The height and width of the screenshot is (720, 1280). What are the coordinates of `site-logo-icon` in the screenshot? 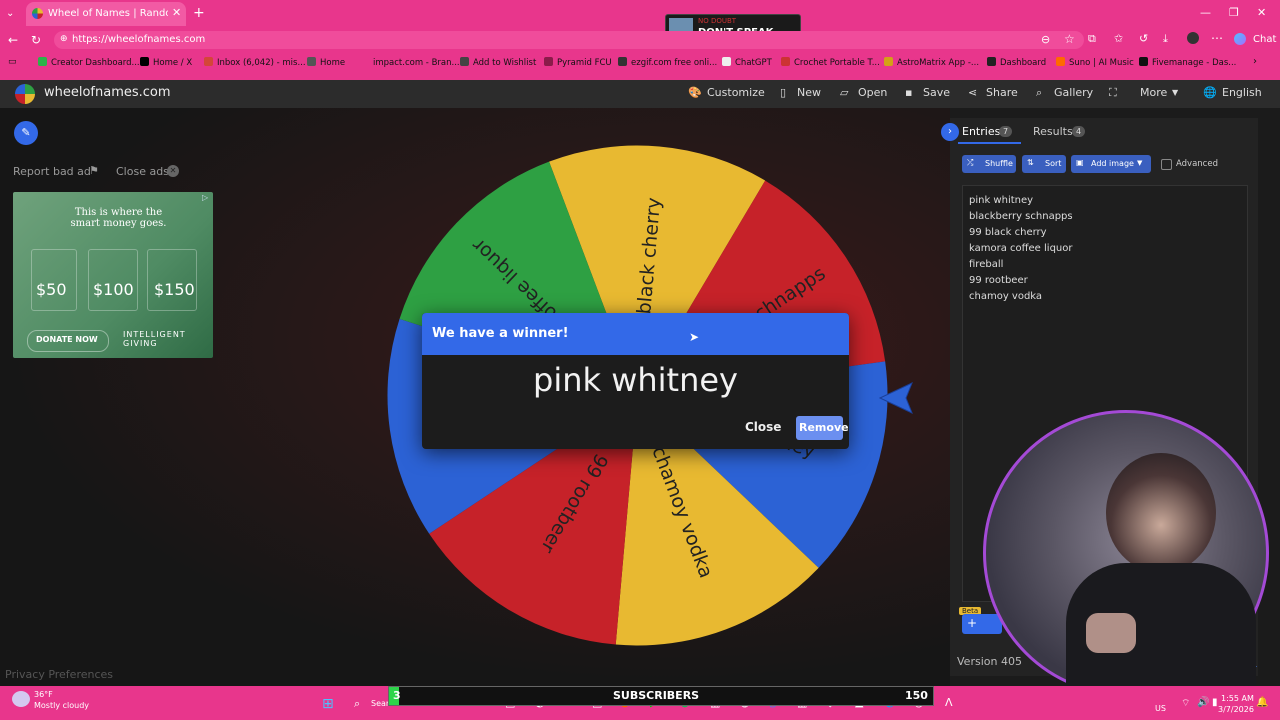 It's located at (25, 94).